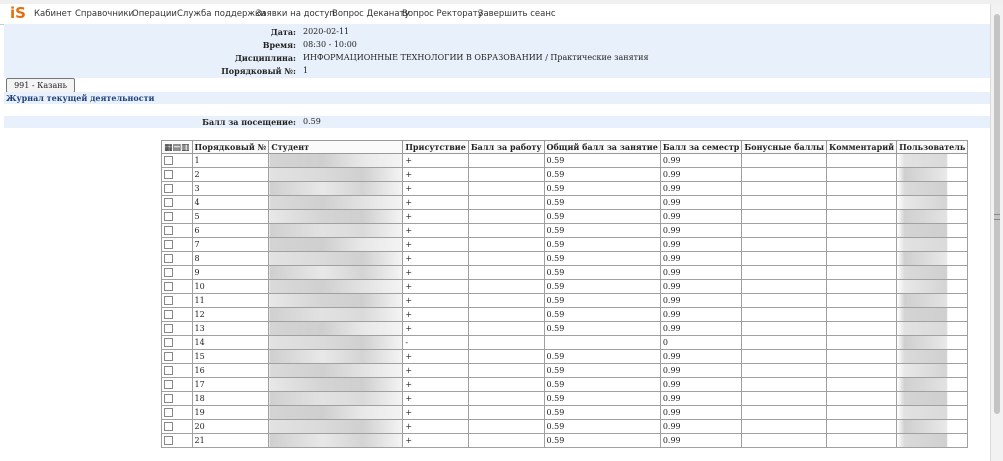 This screenshot has height=461, width=1003. I want to click on menu-item-operations: Операции, so click(154, 14).